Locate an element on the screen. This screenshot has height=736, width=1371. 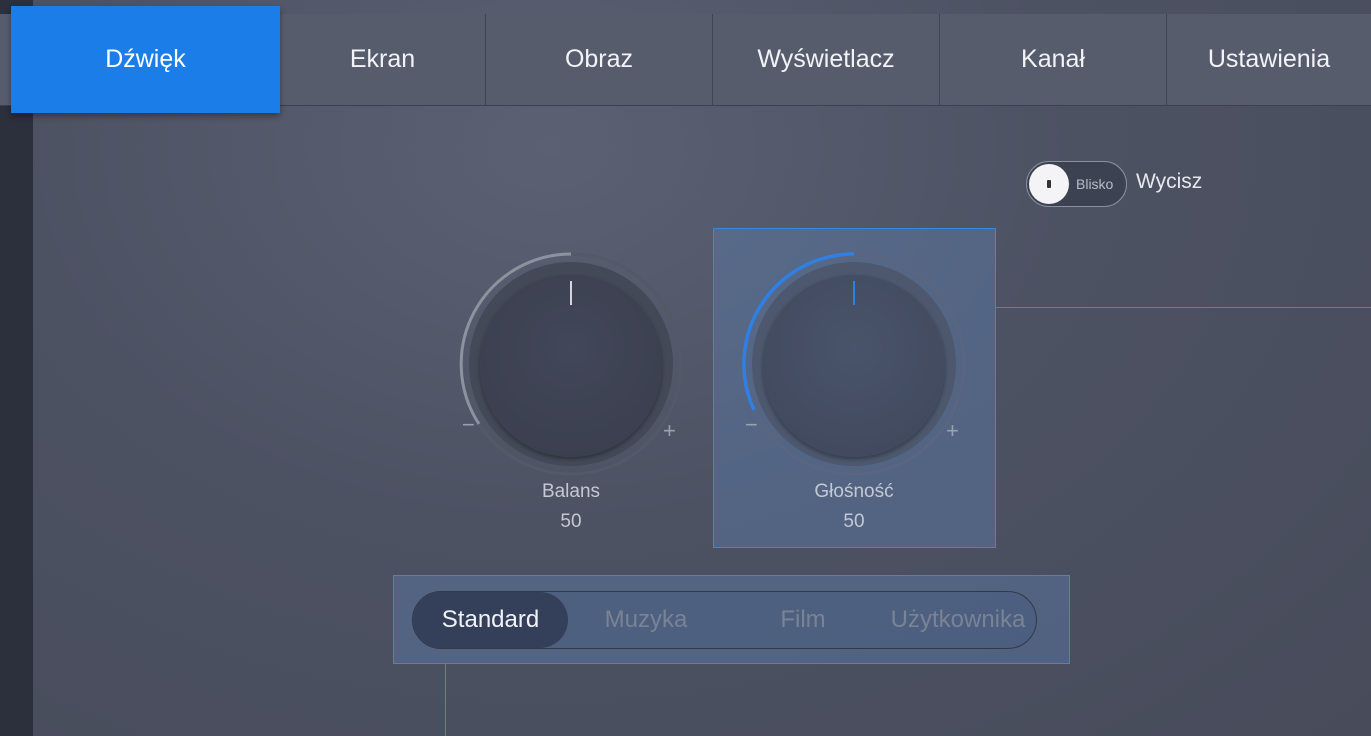
tab-settings: Ustawienia is located at coordinates (1269, 59).